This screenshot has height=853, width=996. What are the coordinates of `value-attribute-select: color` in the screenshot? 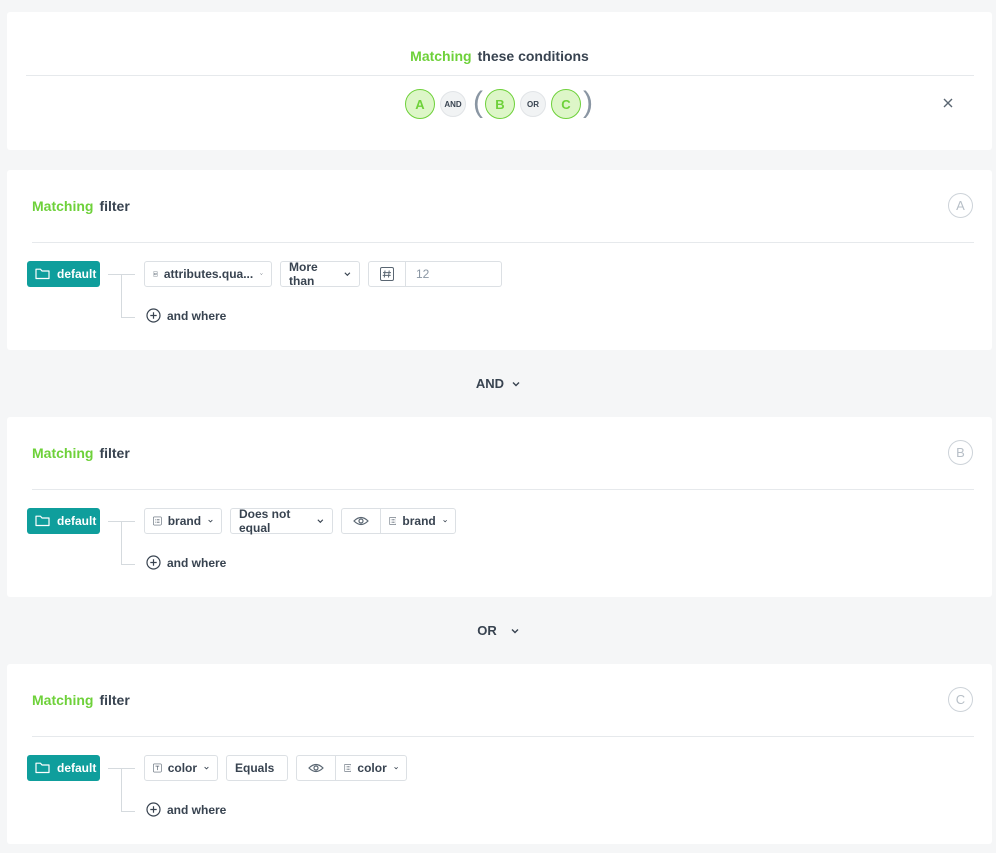 It's located at (371, 768).